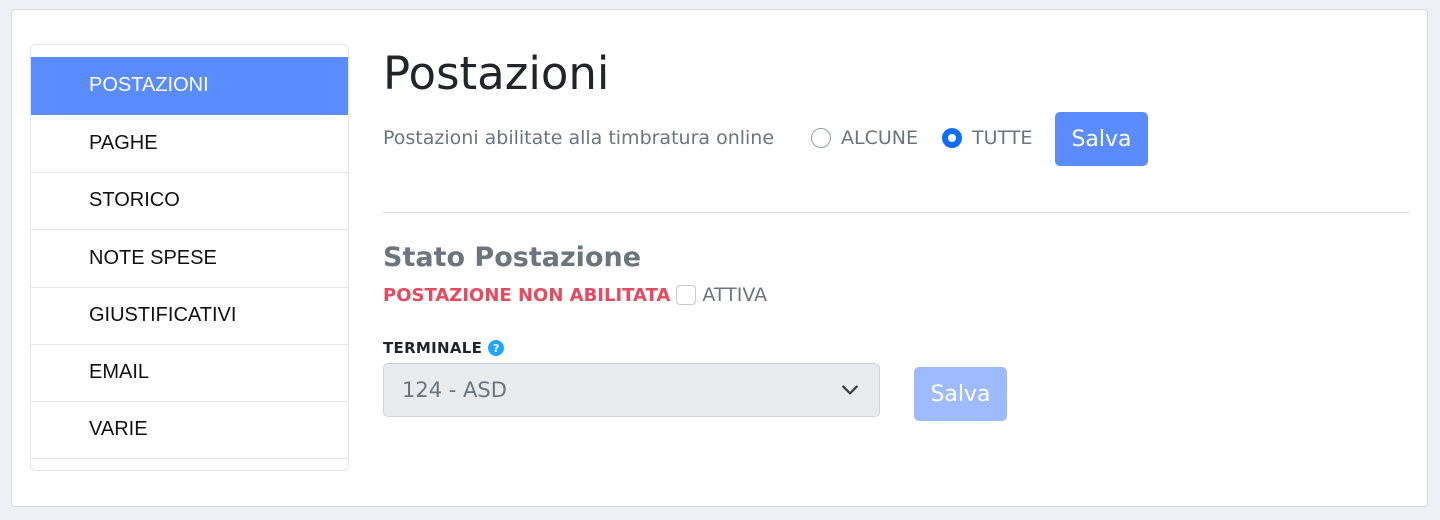 Image resolution: width=1440 pixels, height=520 pixels. Describe the element at coordinates (631, 390) in the screenshot. I see `terminale-select: 124 - ASD` at that location.